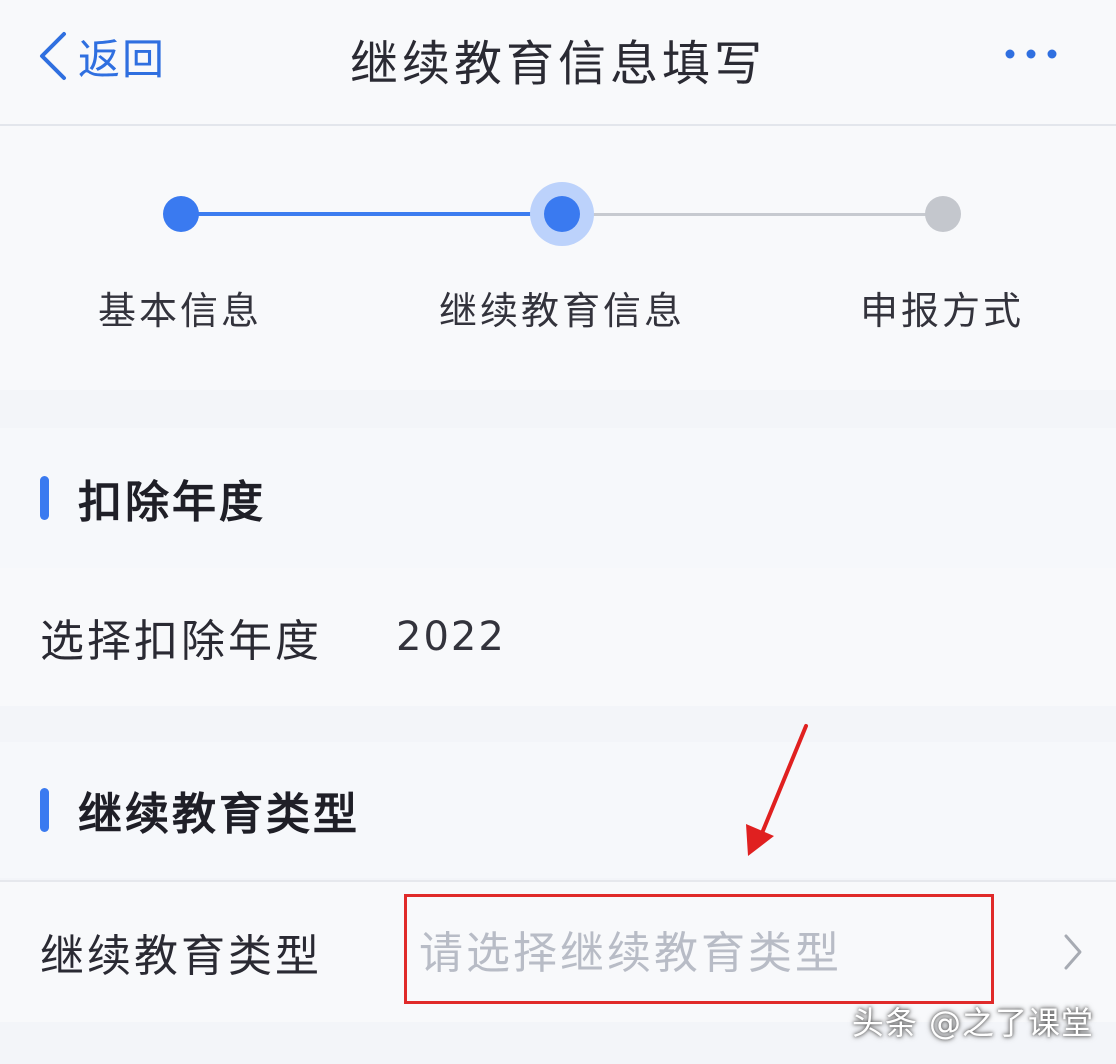 The height and width of the screenshot is (1064, 1116). I want to click on page-title: 继续教育信息填写, so click(557, 64).